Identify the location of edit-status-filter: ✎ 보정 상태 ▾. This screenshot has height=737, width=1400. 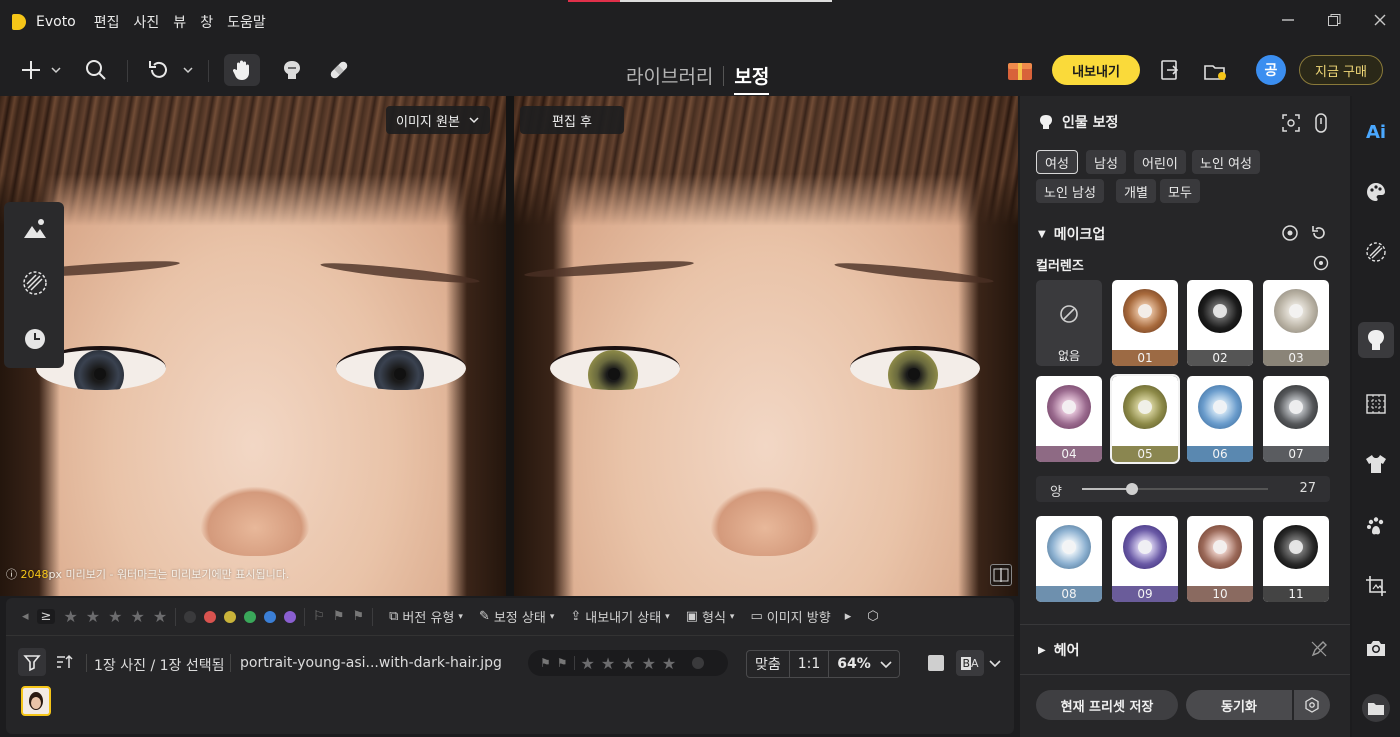
(516, 616).